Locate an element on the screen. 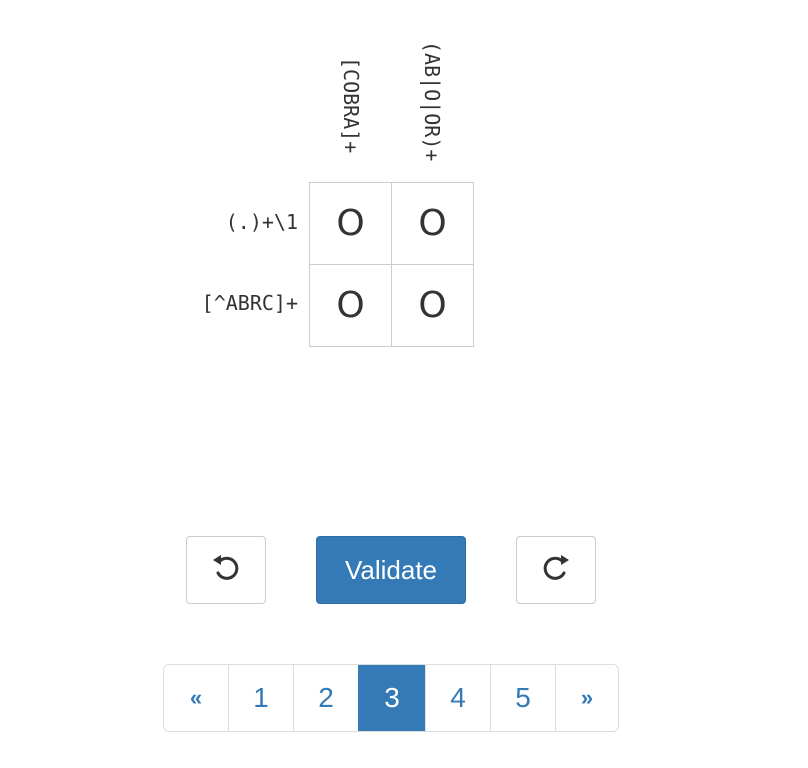 The width and height of the screenshot is (808, 768). redo-icon is located at coordinates (556, 570).